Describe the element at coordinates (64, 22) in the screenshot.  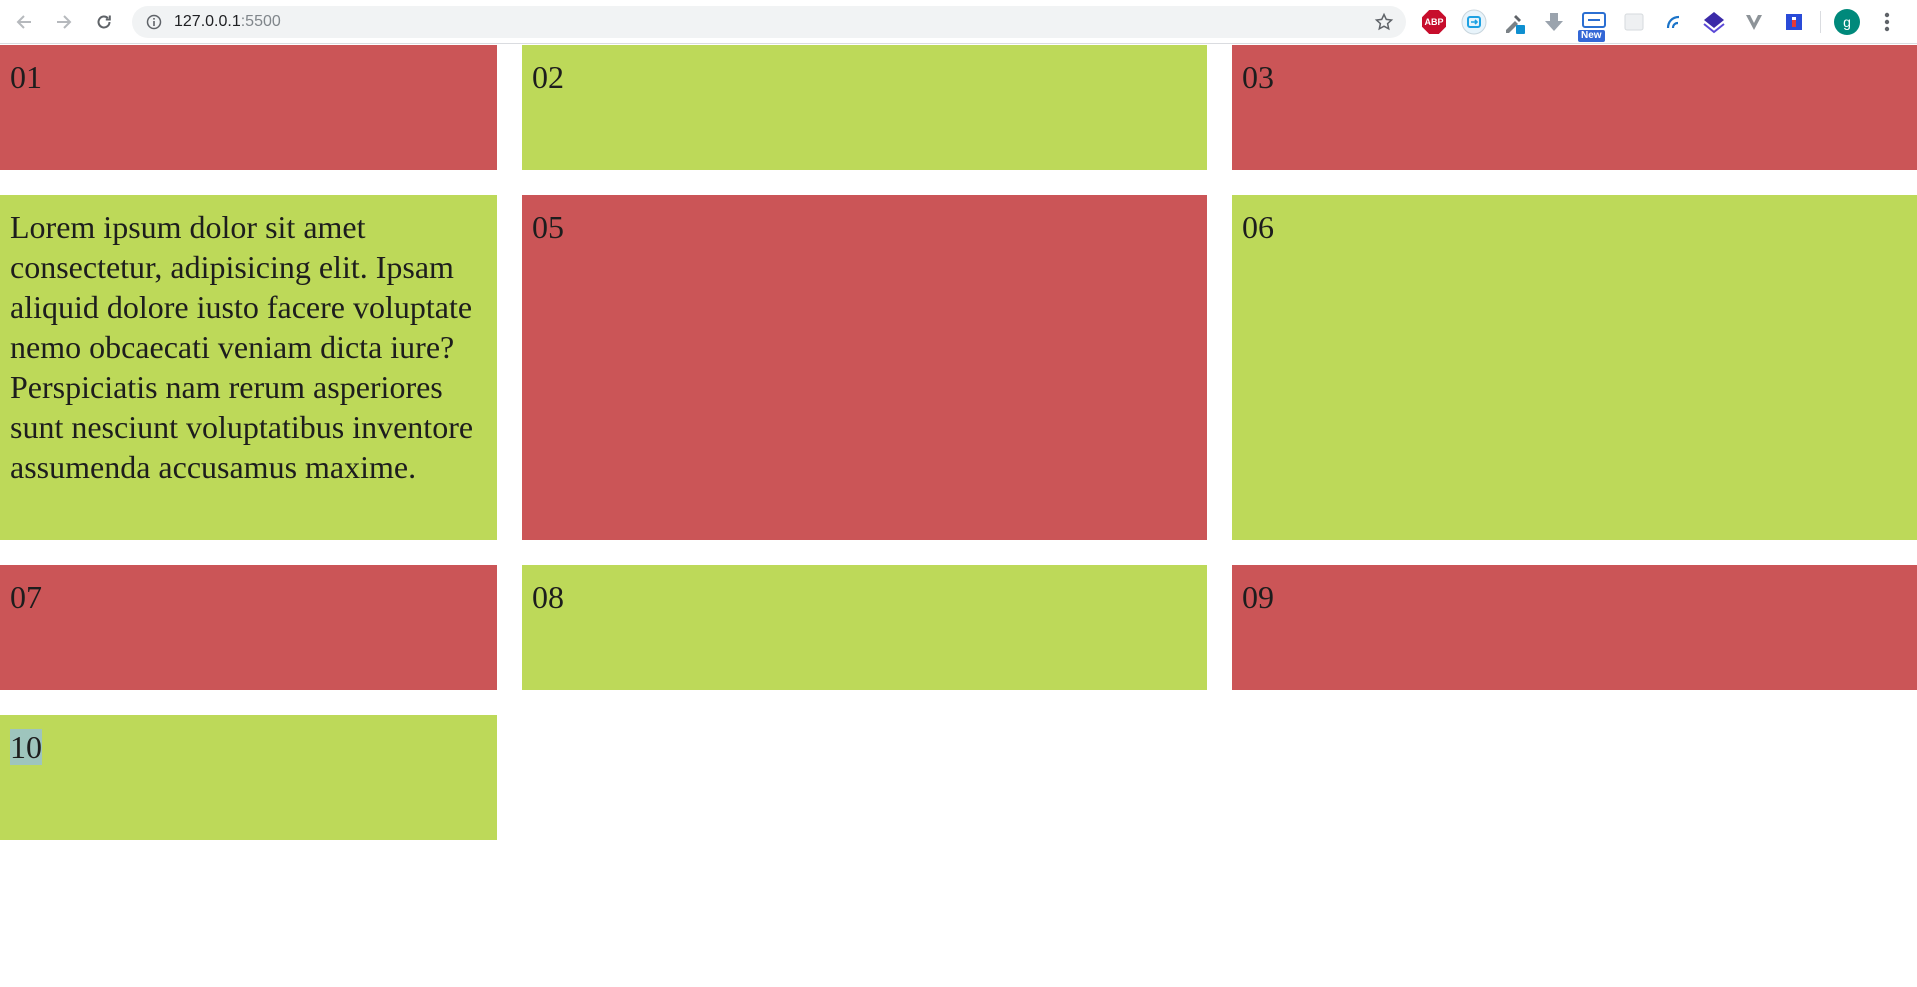
I see `forward-arrow-icon` at that location.